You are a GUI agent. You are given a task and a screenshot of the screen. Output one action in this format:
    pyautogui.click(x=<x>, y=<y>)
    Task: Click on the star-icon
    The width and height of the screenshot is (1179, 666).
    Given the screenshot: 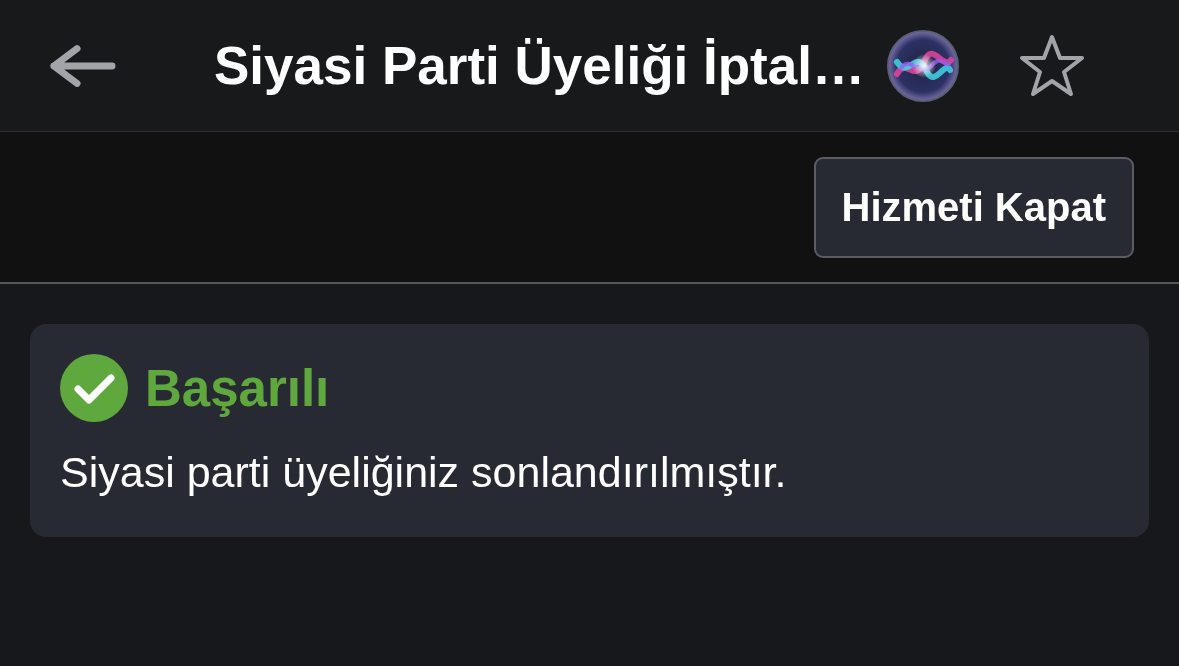 What is the action you would take?
    pyautogui.click(x=1051, y=65)
    